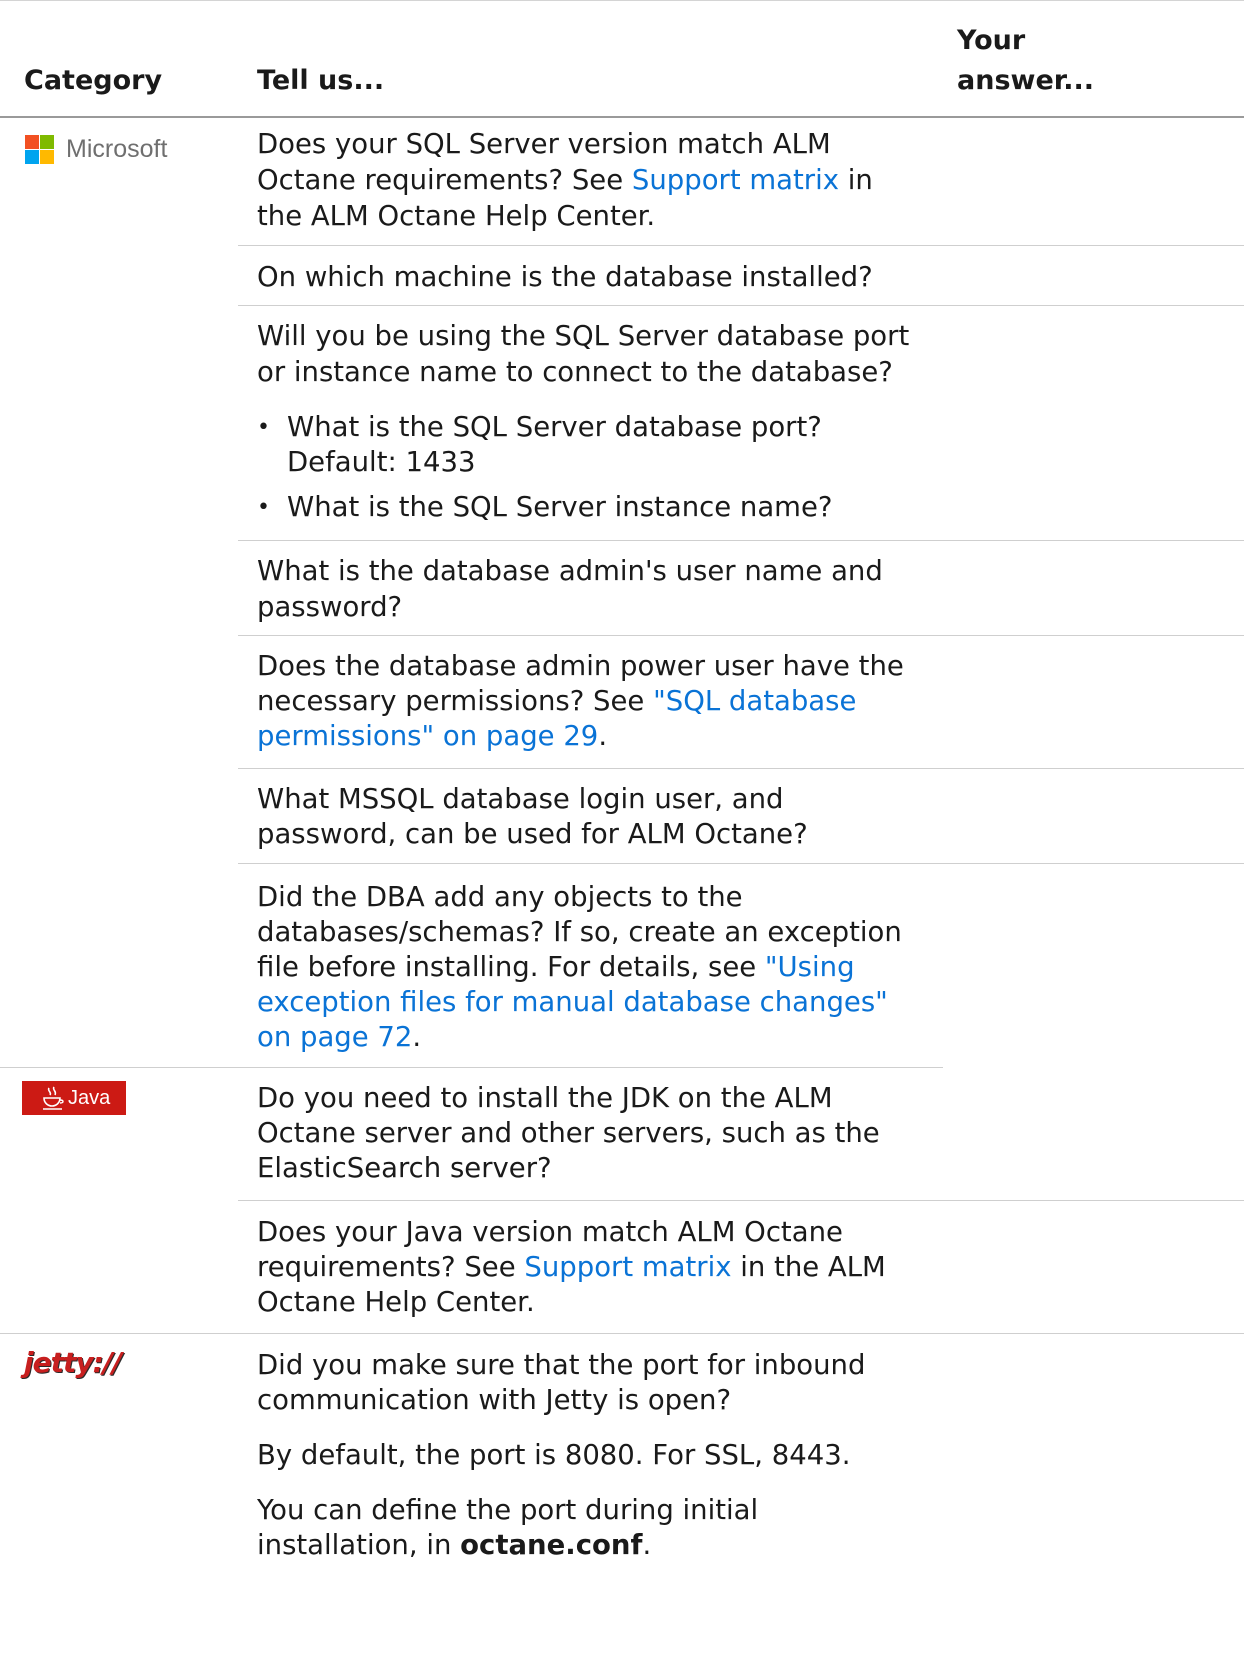  Describe the element at coordinates (454, 1545) in the screenshot. I see `row10-para3-line2: installation, in octane.conf.` at that location.